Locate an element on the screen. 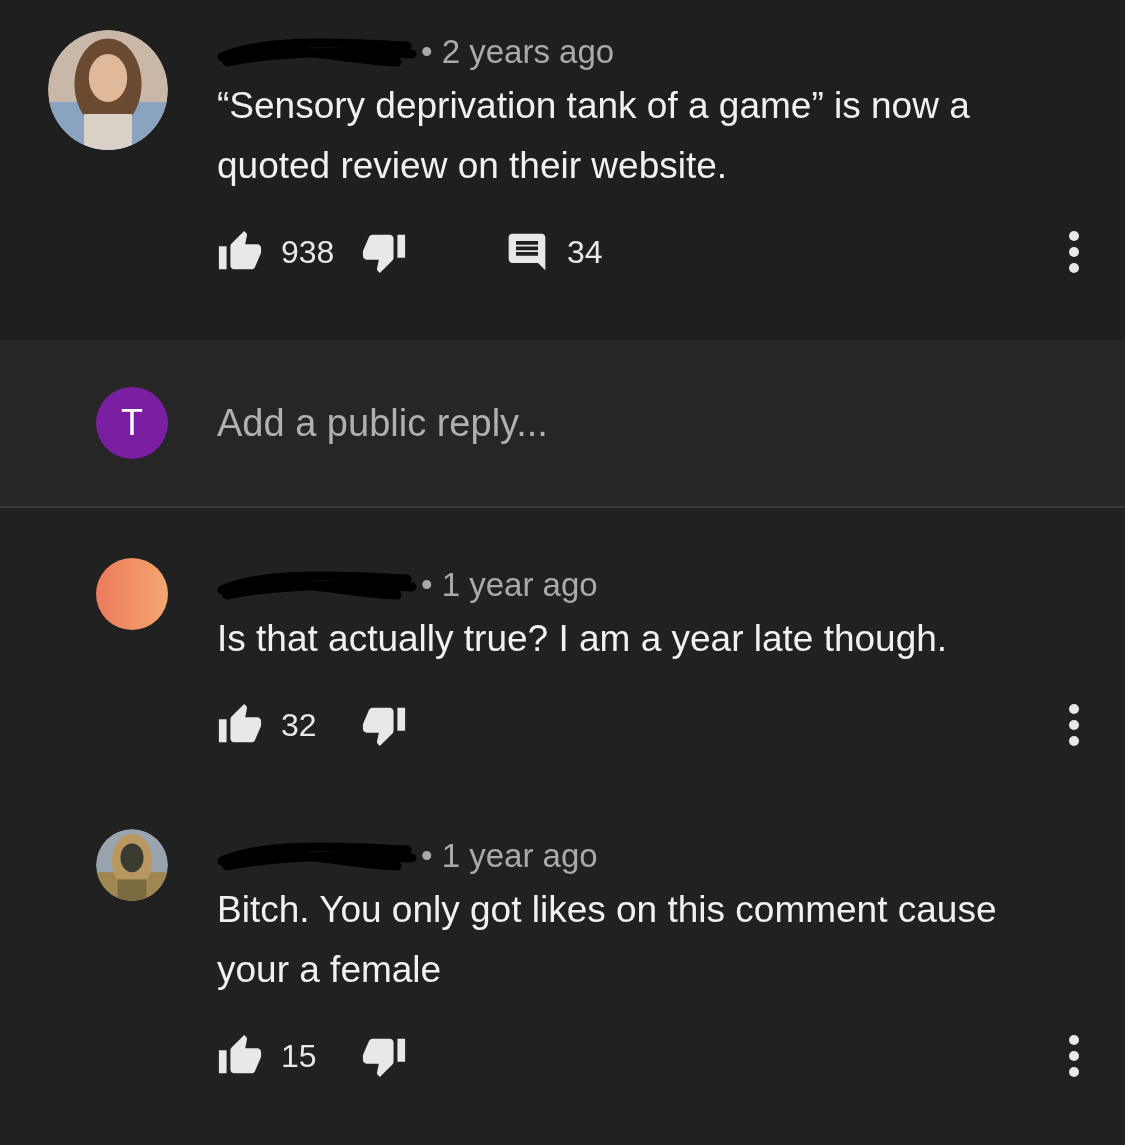  comment-text: Bitch. You only got likes on this comment cause your a female is located at coordinates (607, 940).